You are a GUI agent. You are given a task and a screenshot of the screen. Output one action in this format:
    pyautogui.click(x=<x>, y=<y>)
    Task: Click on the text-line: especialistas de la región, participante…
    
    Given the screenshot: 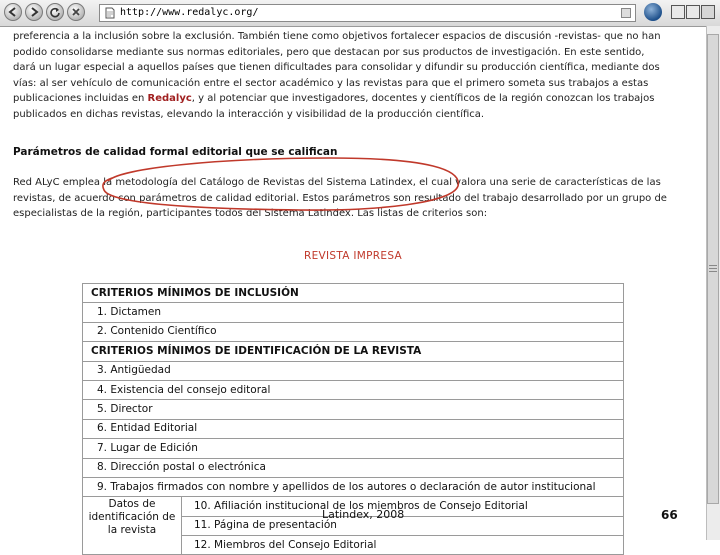 What is the action you would take?
    pyautogui.click(x=250, y=213)
    